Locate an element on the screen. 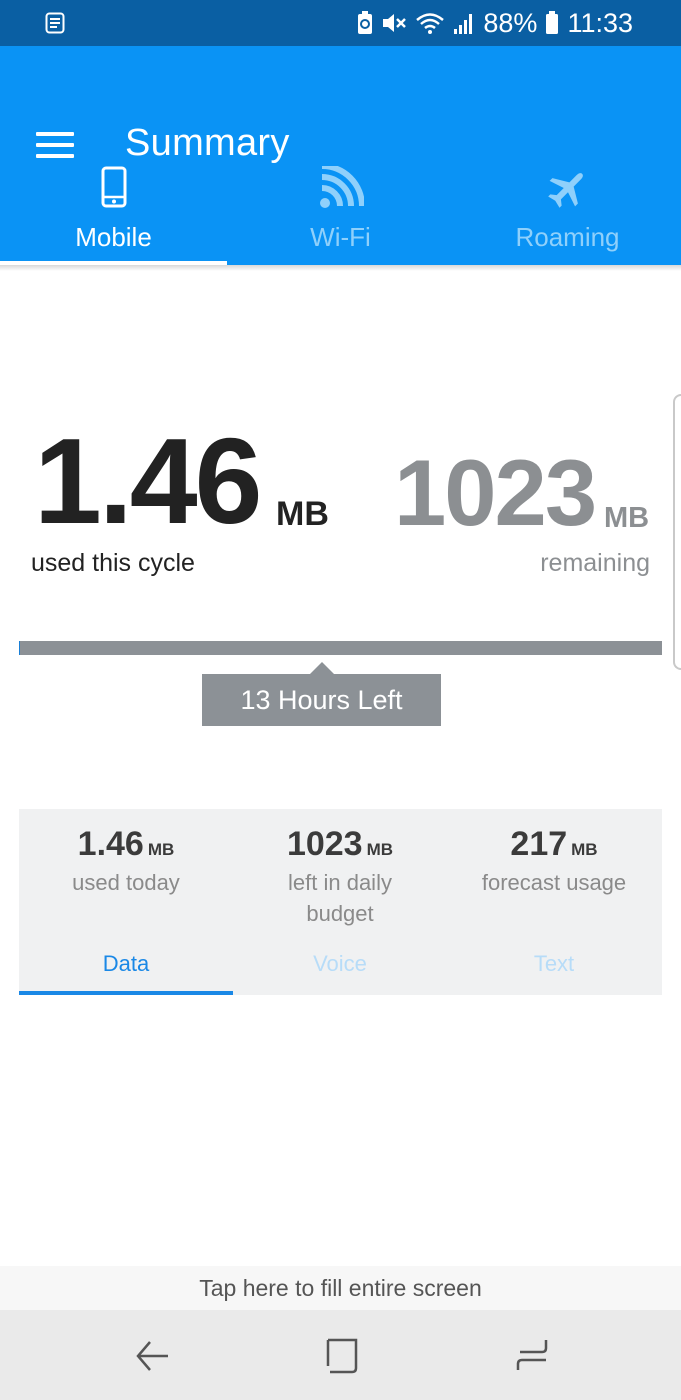 The width and height of the screenshot is (681, 1400). stat-value: 217 is located at coordinates (539, 844).